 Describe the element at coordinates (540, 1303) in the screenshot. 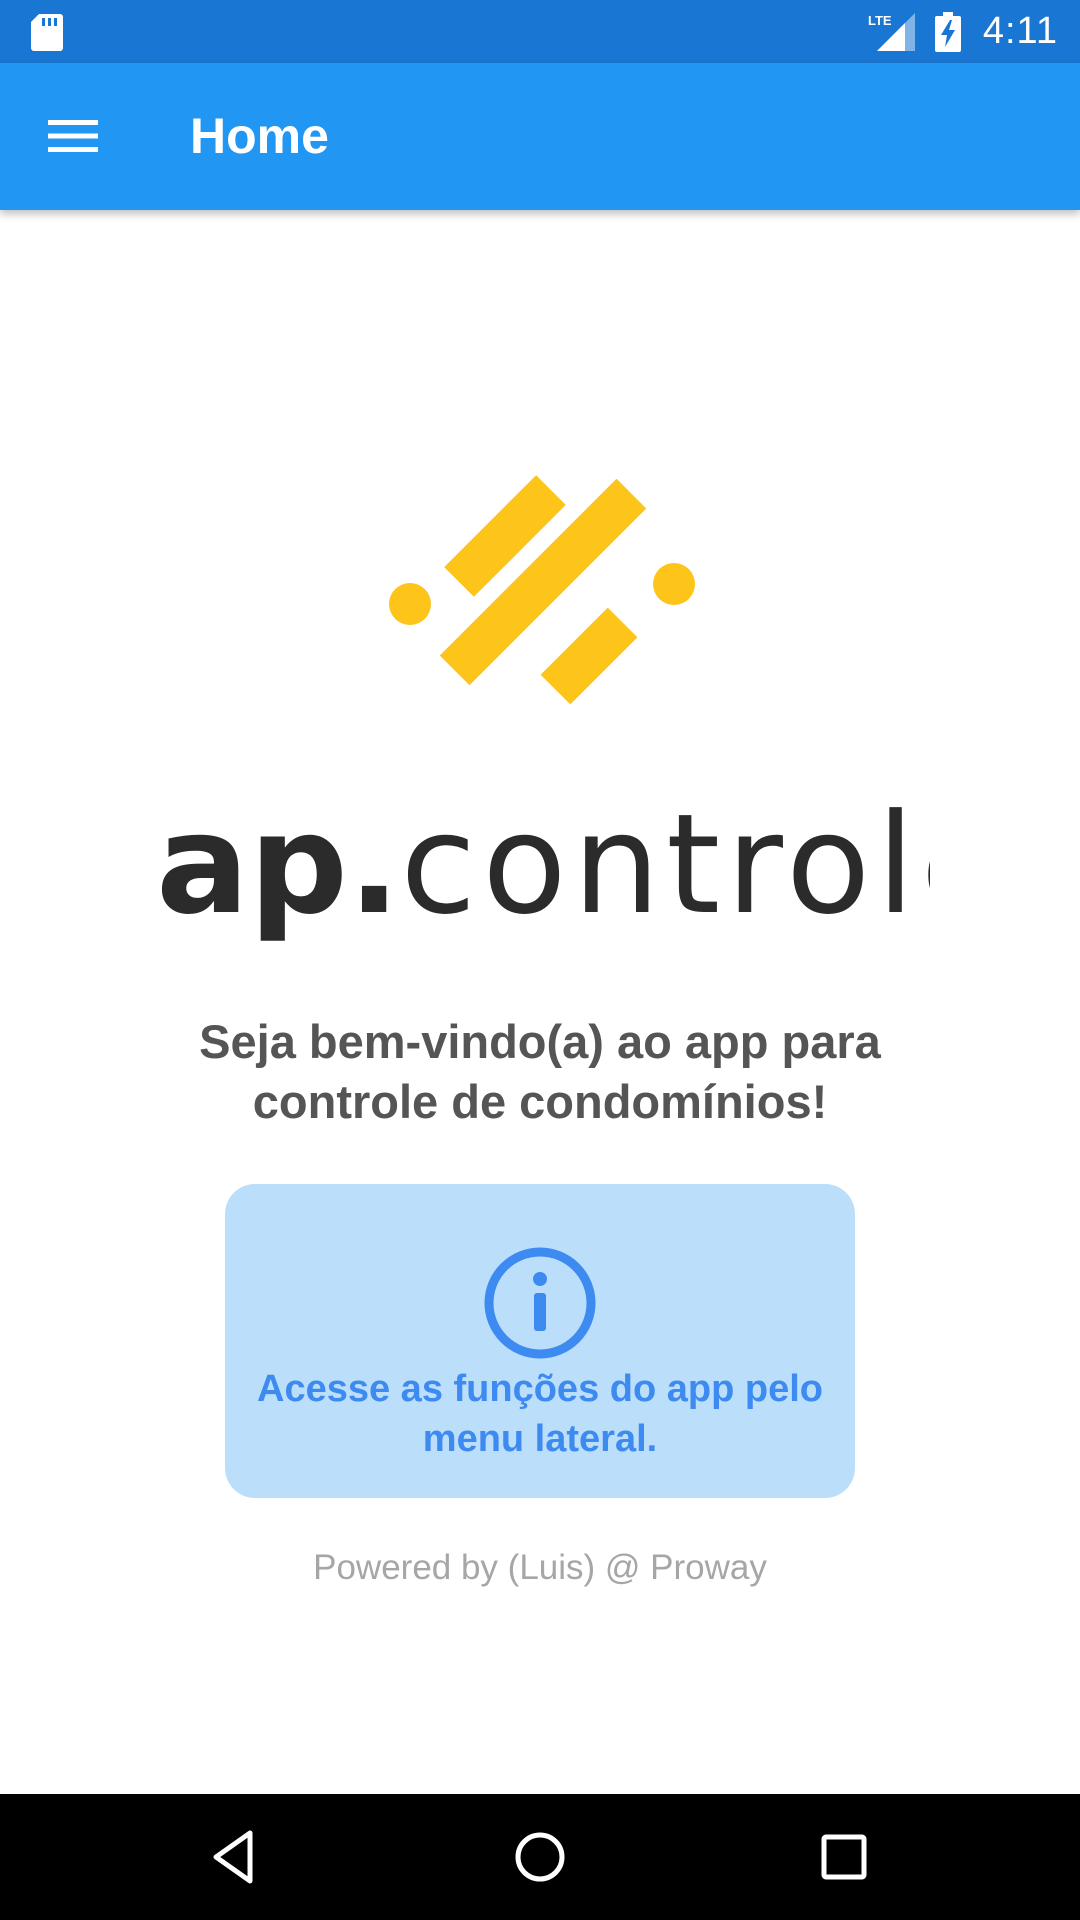

I see `info-circle-icon` at that location.